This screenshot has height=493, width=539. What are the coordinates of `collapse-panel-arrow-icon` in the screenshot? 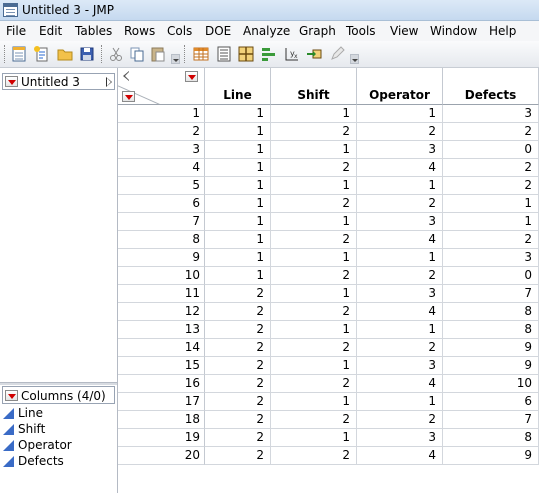 It's located at (126, 76).